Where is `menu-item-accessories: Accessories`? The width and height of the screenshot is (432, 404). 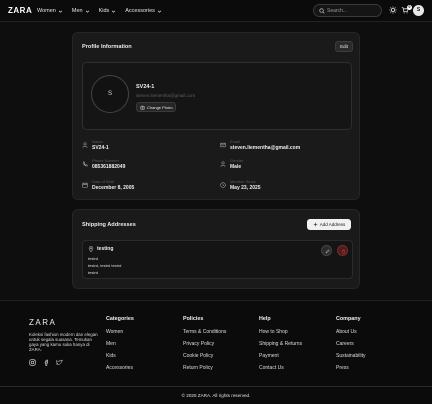
menu-item-accessories: Accessories is located at coordinates (143, 11).